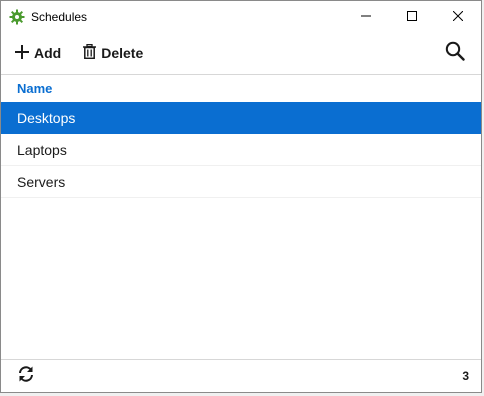  I want to click on list-item-name: Servers, so click(41, 181).